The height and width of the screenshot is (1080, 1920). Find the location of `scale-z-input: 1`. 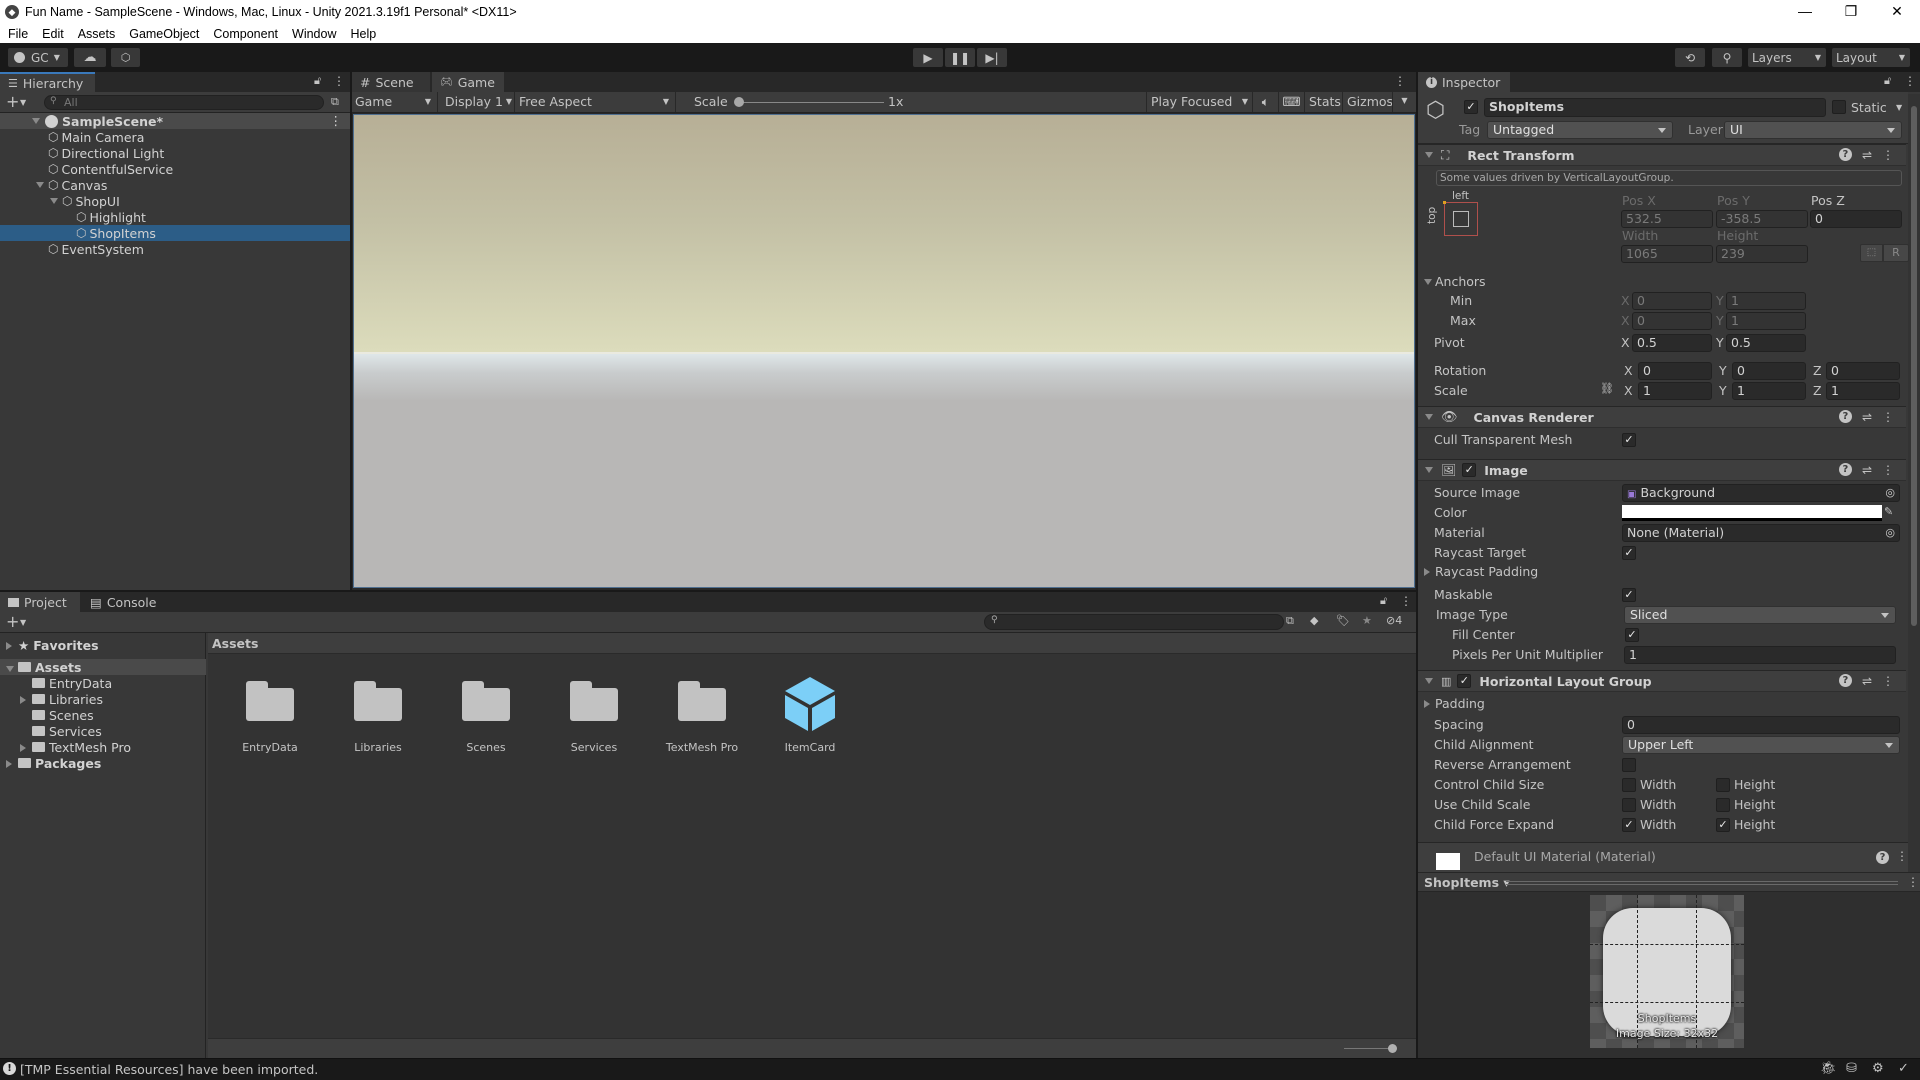

scale-z-input: 1 is located at coordinates (1863, 391).